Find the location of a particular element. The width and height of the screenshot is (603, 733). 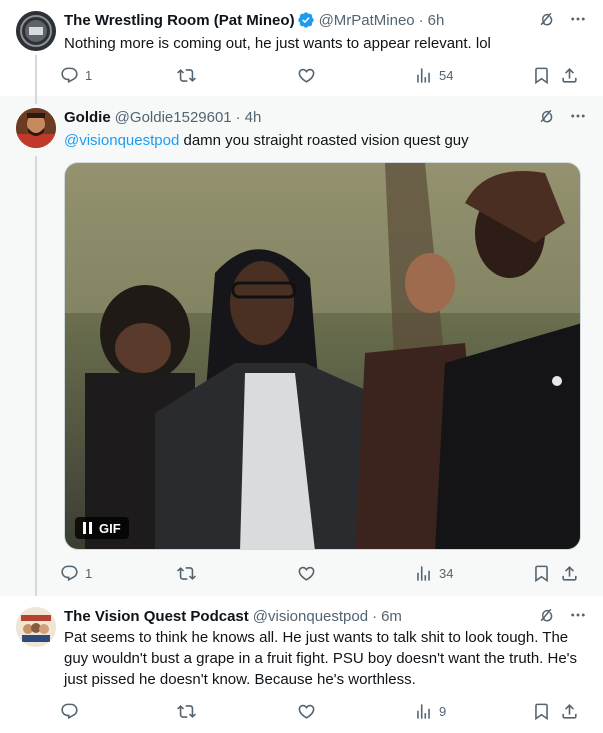

gif-badge: GIF is located at coordinates (102, 528).